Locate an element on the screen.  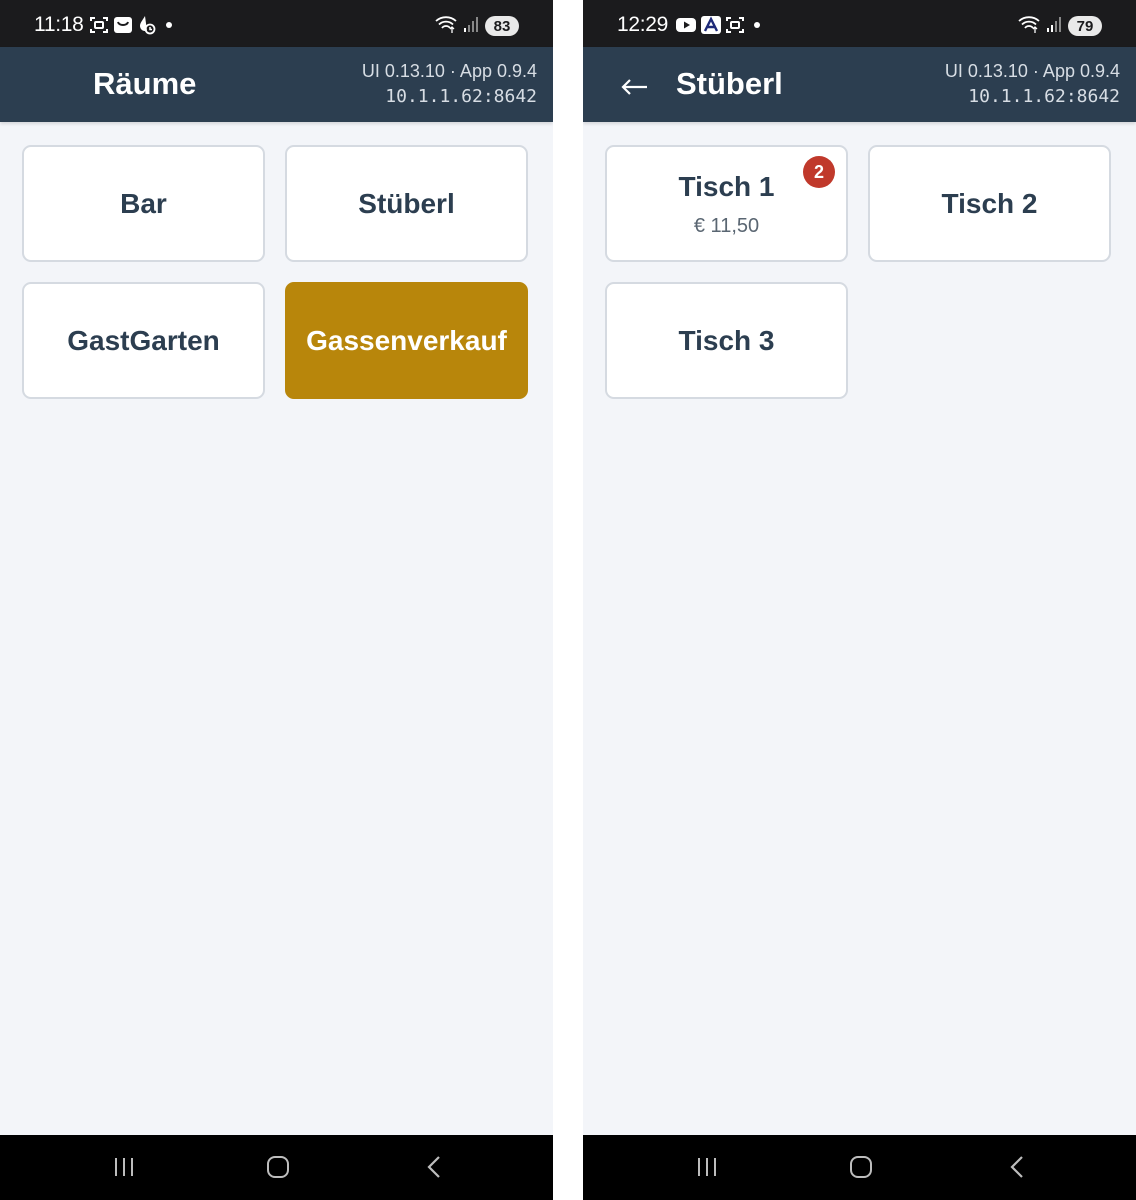
order-count-badge: 2 is located at coordinates (819, 172).